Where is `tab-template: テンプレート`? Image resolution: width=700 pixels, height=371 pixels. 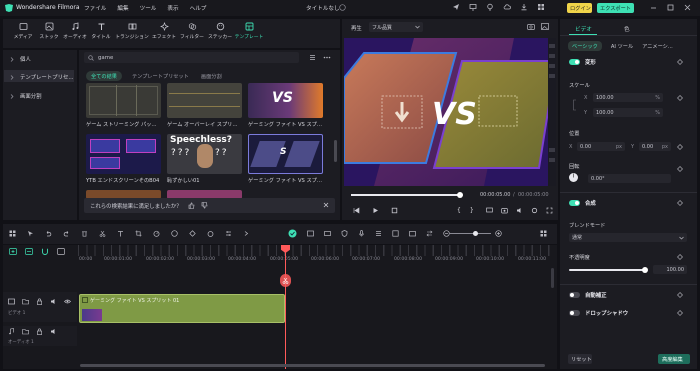 tab-template: テンプレート is located at coordinates (249, 31).